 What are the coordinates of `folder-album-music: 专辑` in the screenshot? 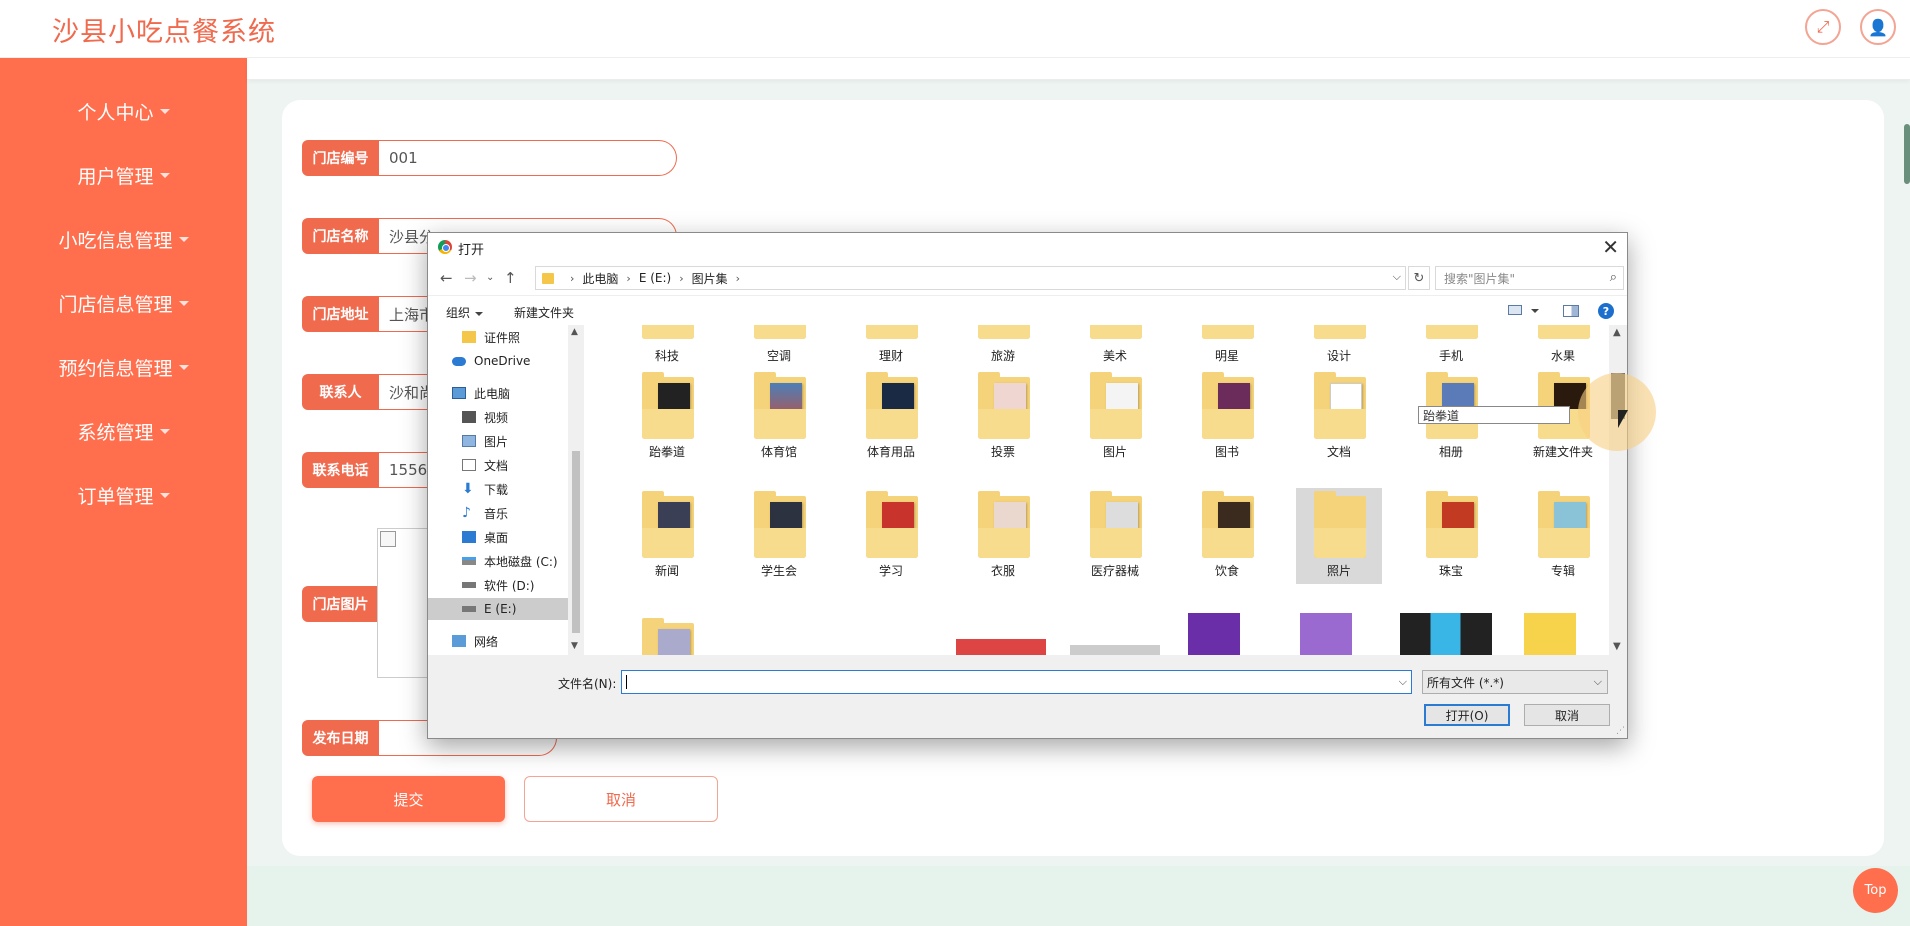 It's located at (1563, 536).